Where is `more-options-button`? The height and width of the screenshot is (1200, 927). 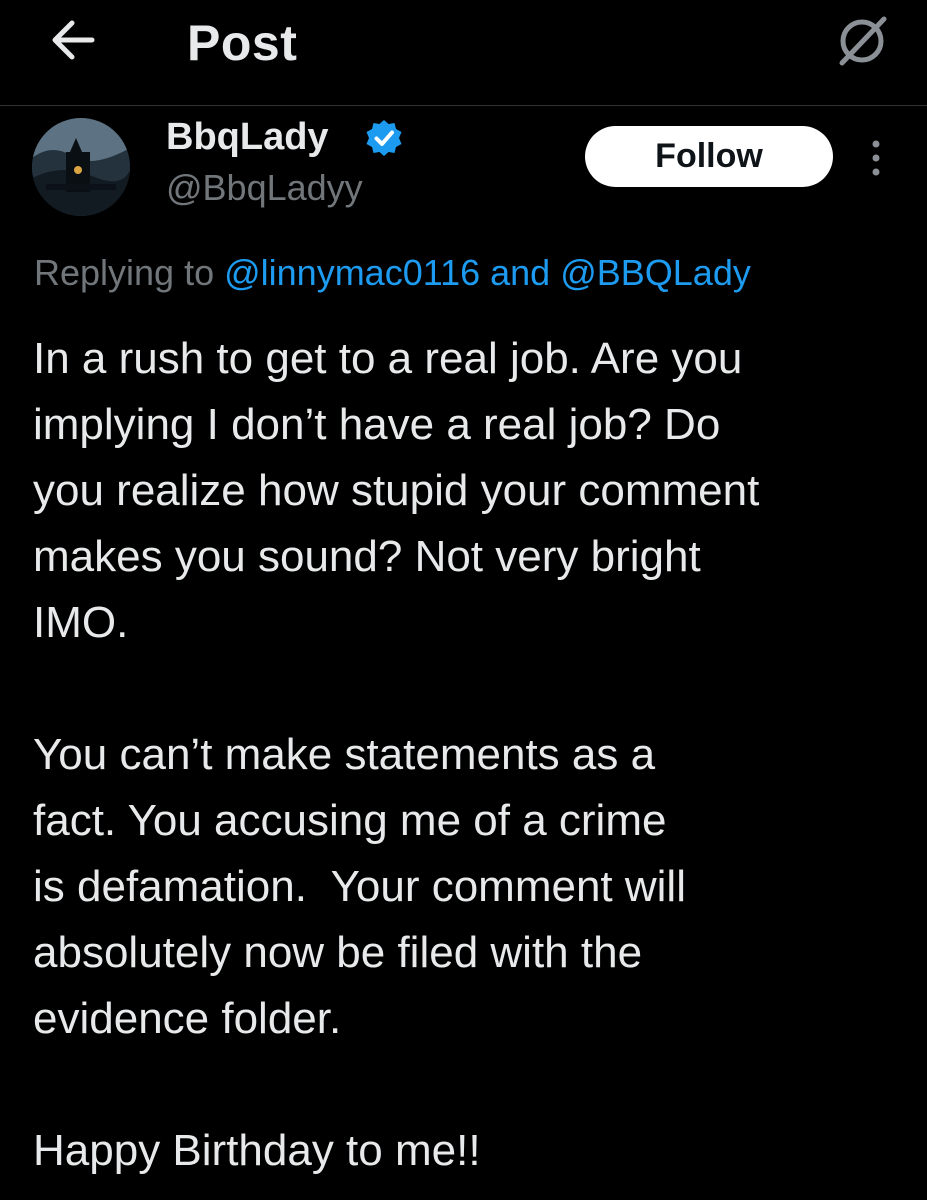
more-options-button is located at coordinates (876, 158).